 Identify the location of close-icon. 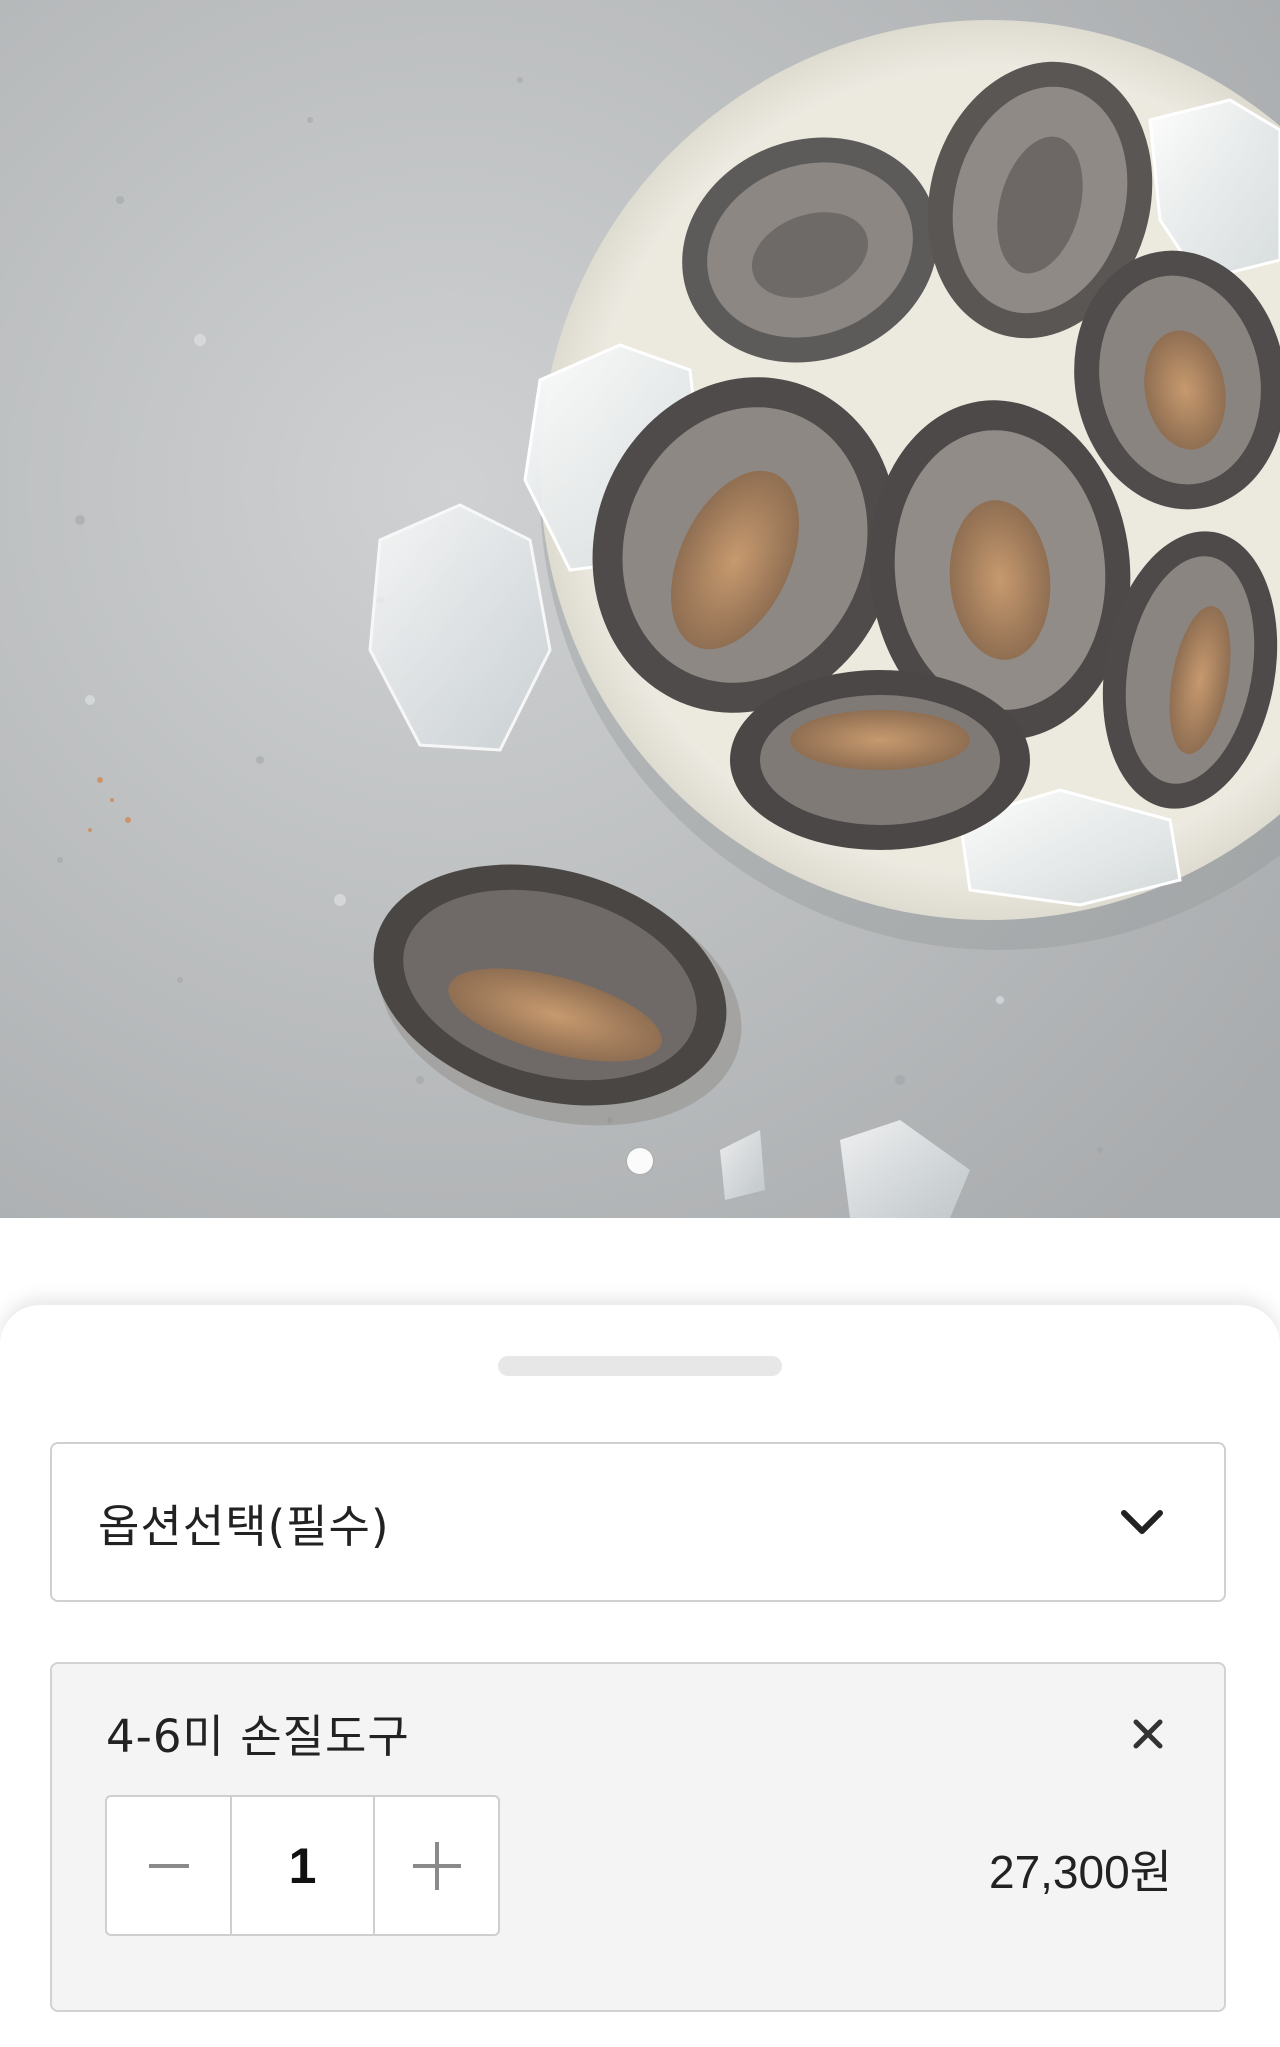
(1148, 1734).